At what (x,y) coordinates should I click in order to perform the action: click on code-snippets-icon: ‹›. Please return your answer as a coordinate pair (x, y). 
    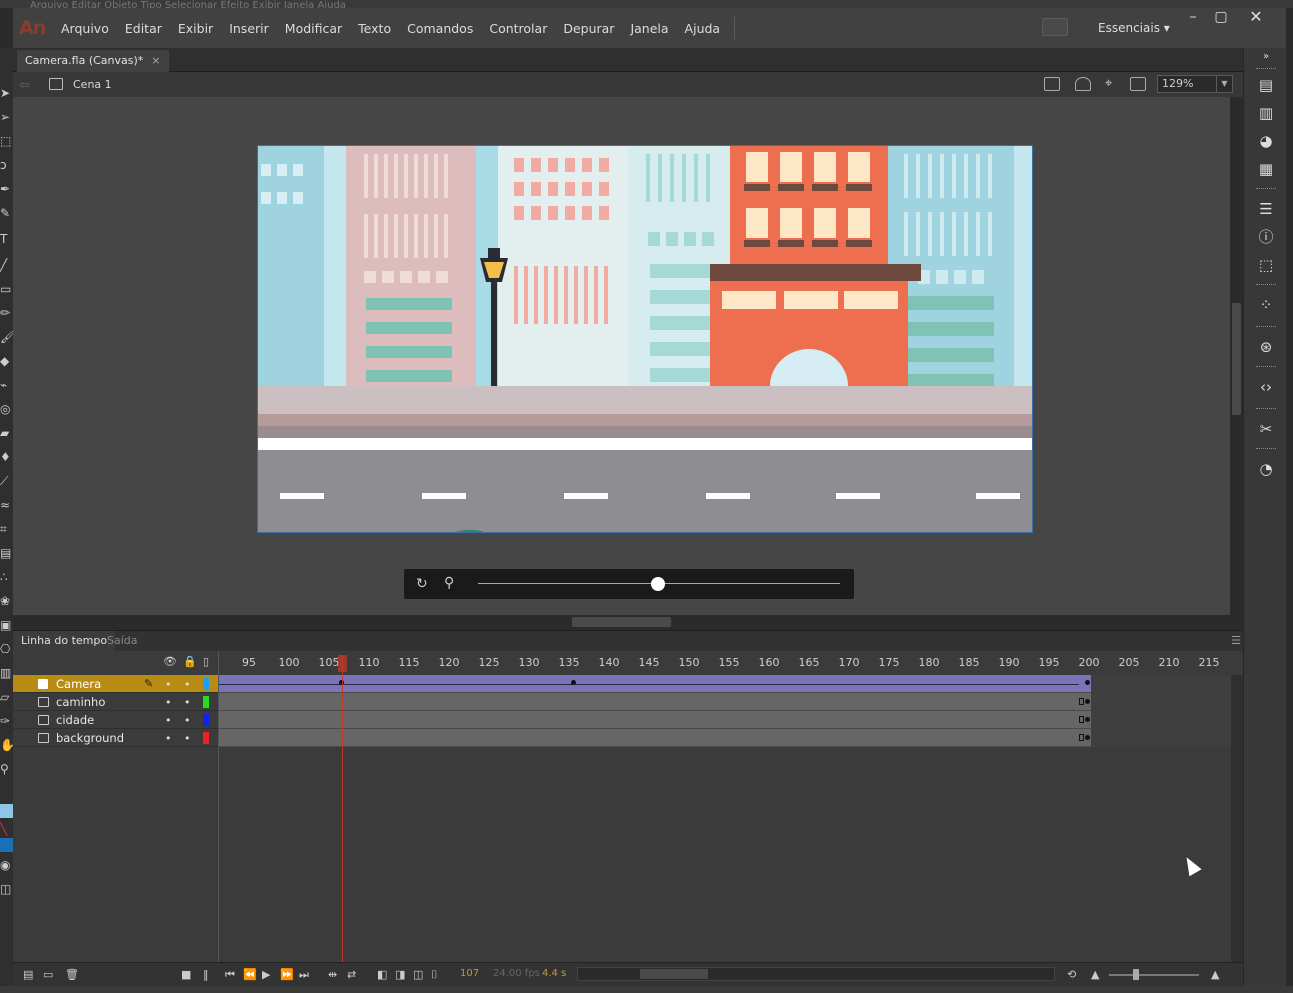
    Looking at the image, I should click on (1266, 387).